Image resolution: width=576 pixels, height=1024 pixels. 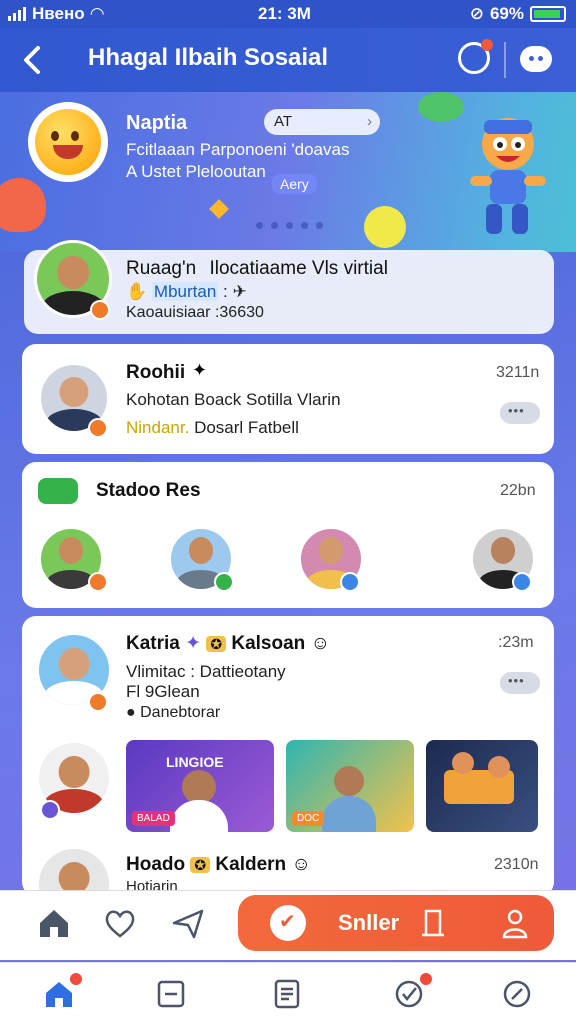 I want to click on heart-icon, so click(x=120, y=923).